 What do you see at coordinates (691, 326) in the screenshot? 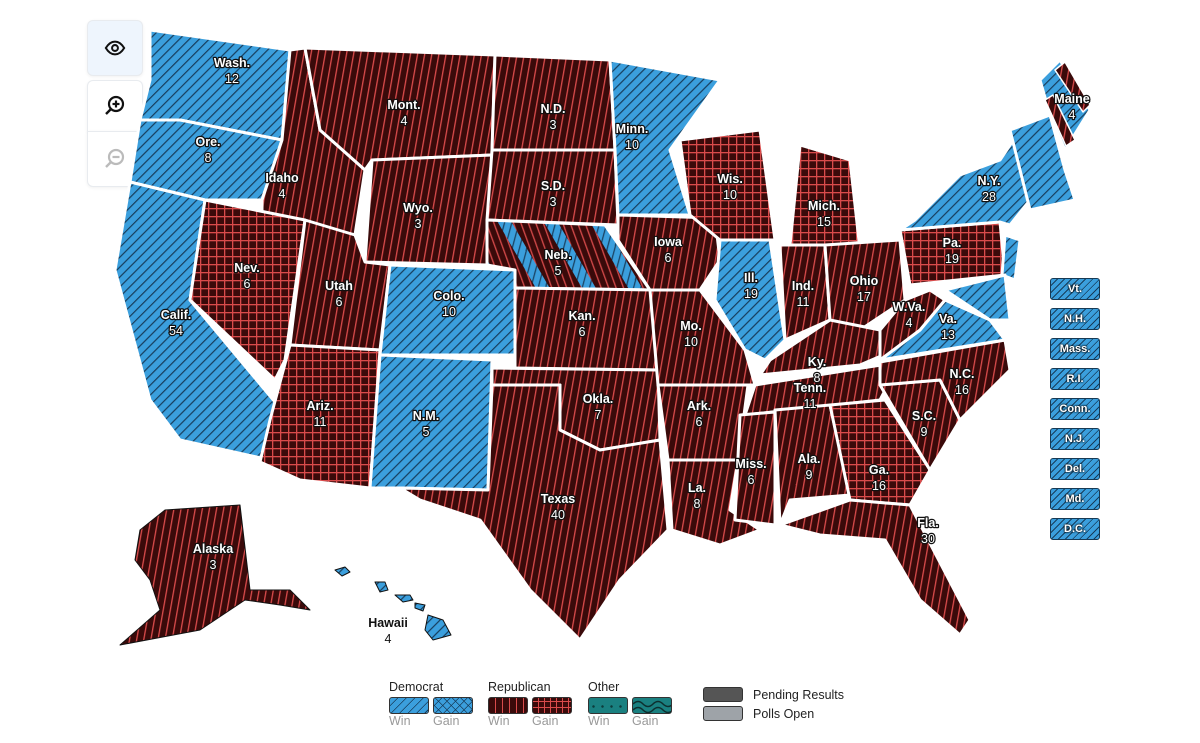
I see `state-name: Mo.` at bounding box center [691, 326].